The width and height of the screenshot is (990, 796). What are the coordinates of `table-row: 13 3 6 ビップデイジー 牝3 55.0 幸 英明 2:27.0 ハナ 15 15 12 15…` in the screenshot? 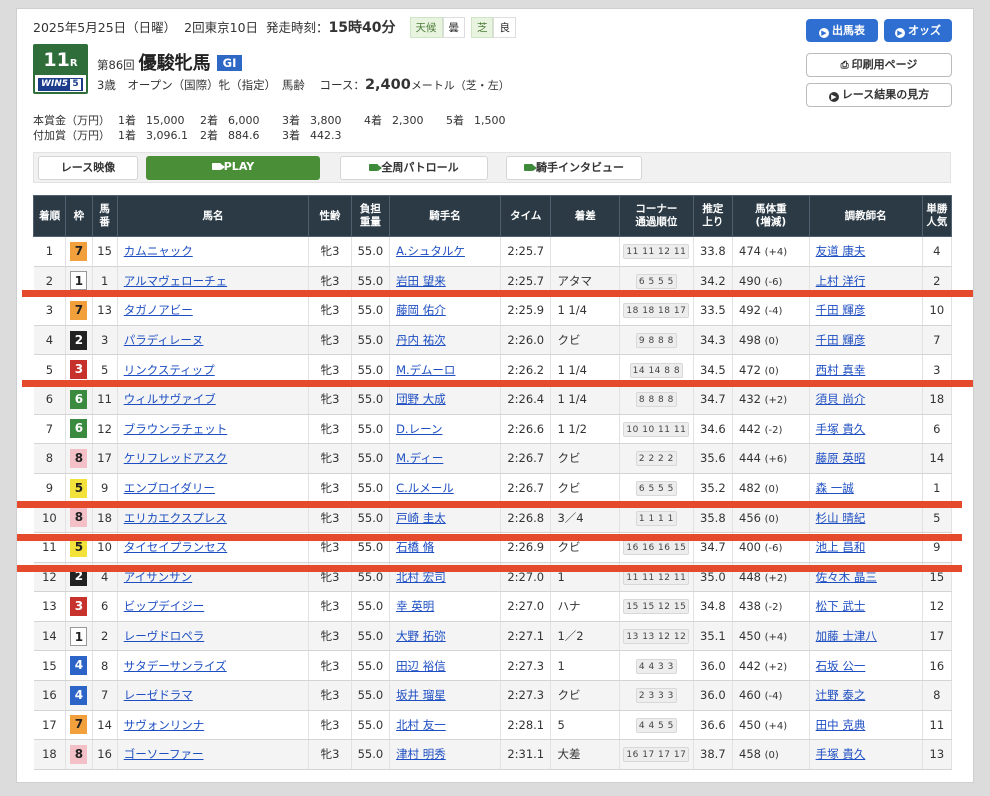 It's located at (493, 606).